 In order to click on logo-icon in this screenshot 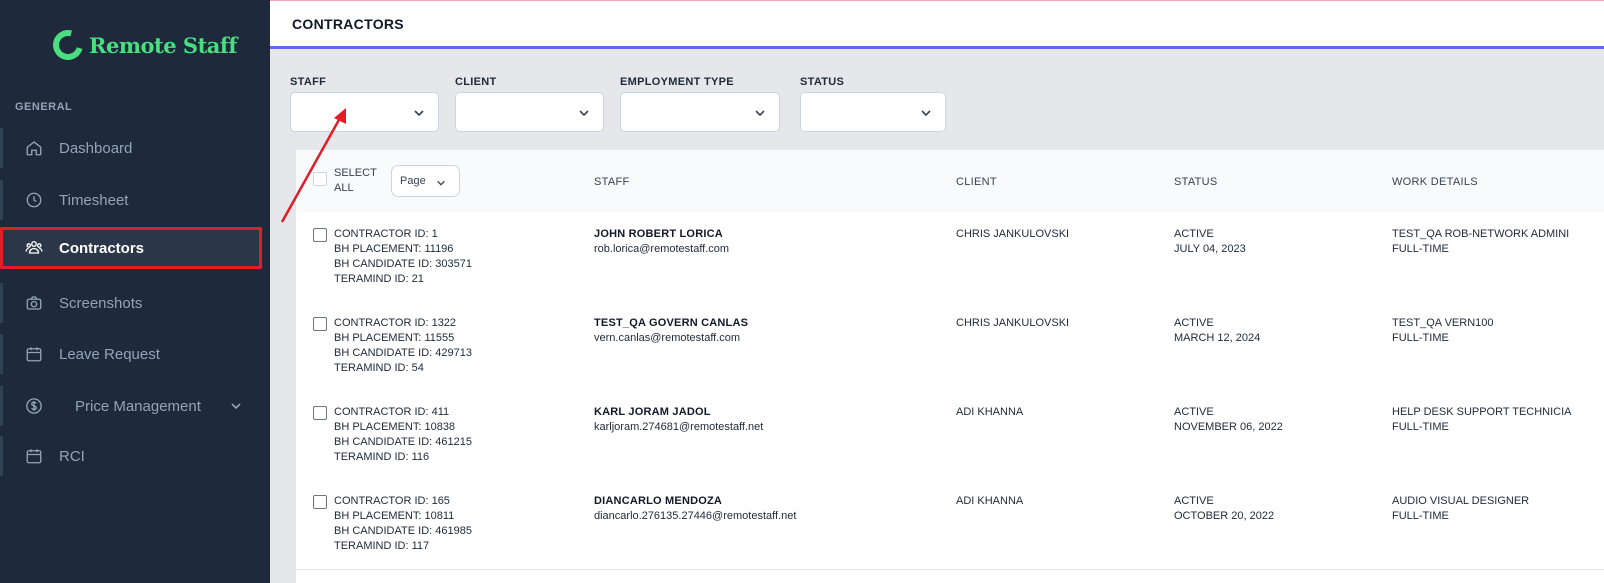, I will do `click(68, 45)`.